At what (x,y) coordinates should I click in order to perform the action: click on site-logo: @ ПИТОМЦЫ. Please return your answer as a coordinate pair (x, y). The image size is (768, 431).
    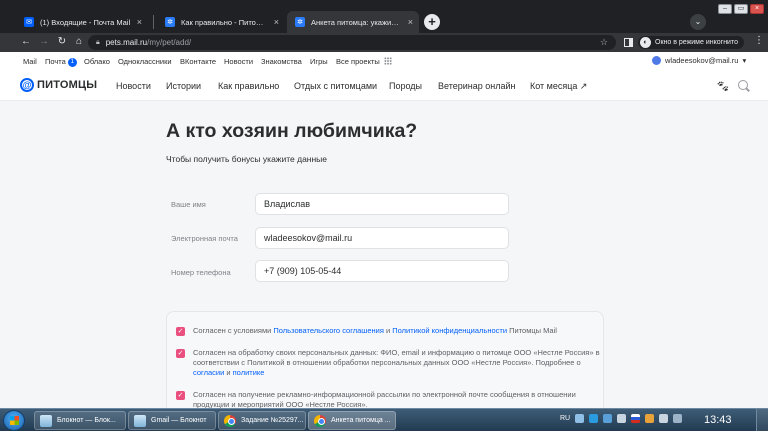
    Looking at the image, I should click on (58, 85).